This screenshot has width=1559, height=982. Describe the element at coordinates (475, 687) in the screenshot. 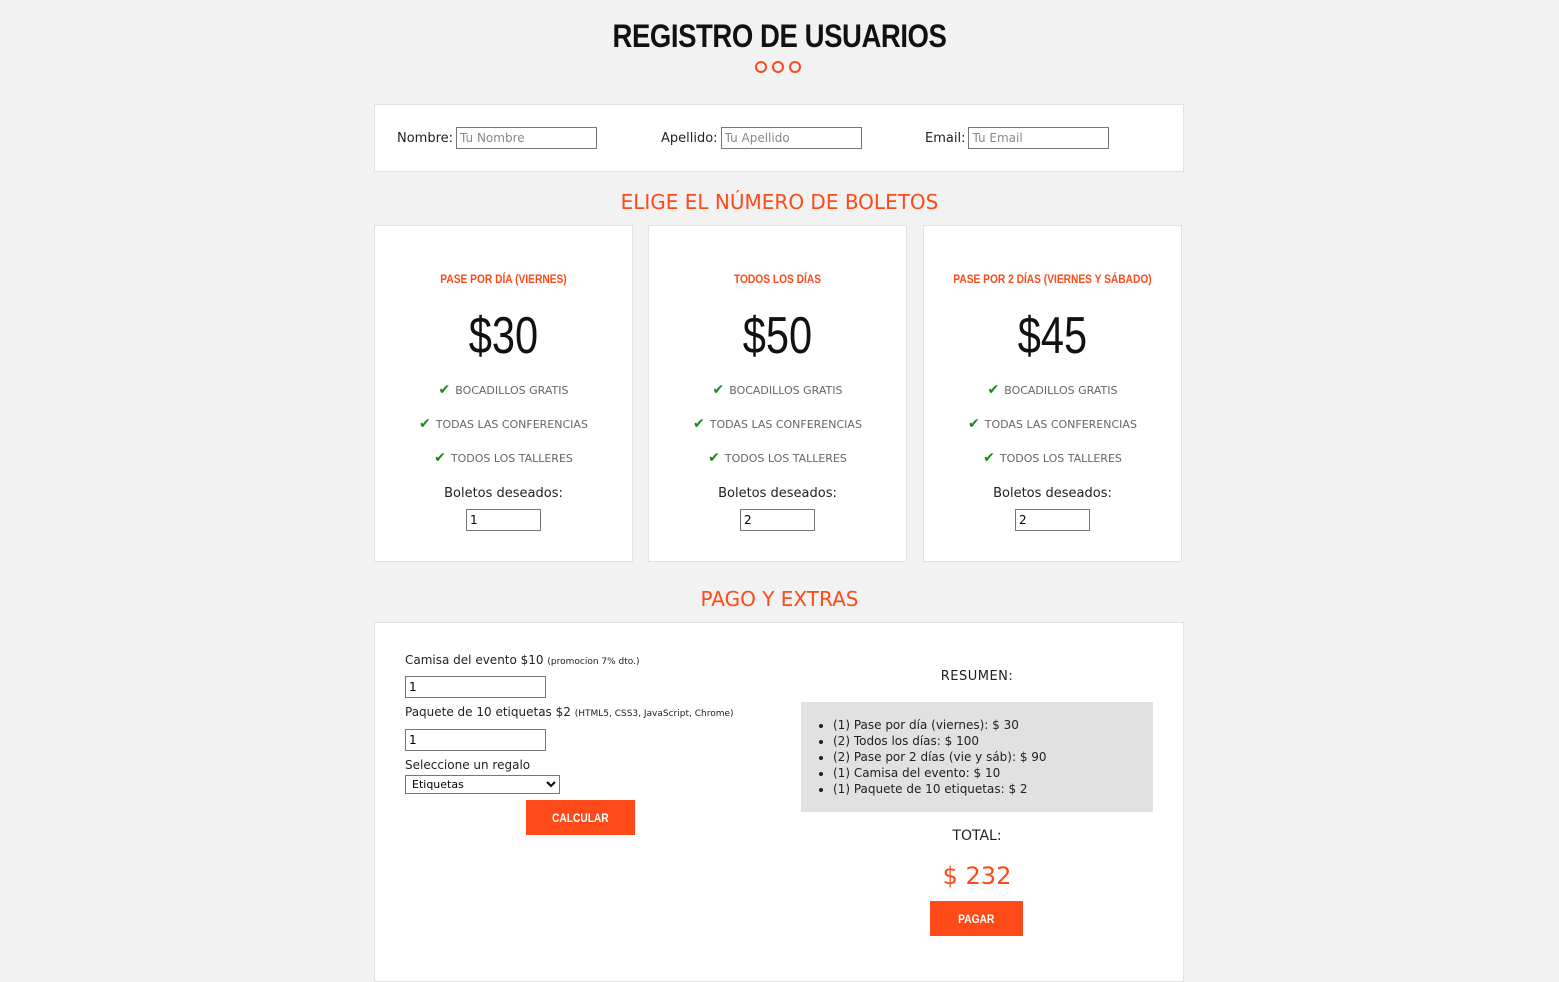

I see `shirt-quantity-input` at that location.